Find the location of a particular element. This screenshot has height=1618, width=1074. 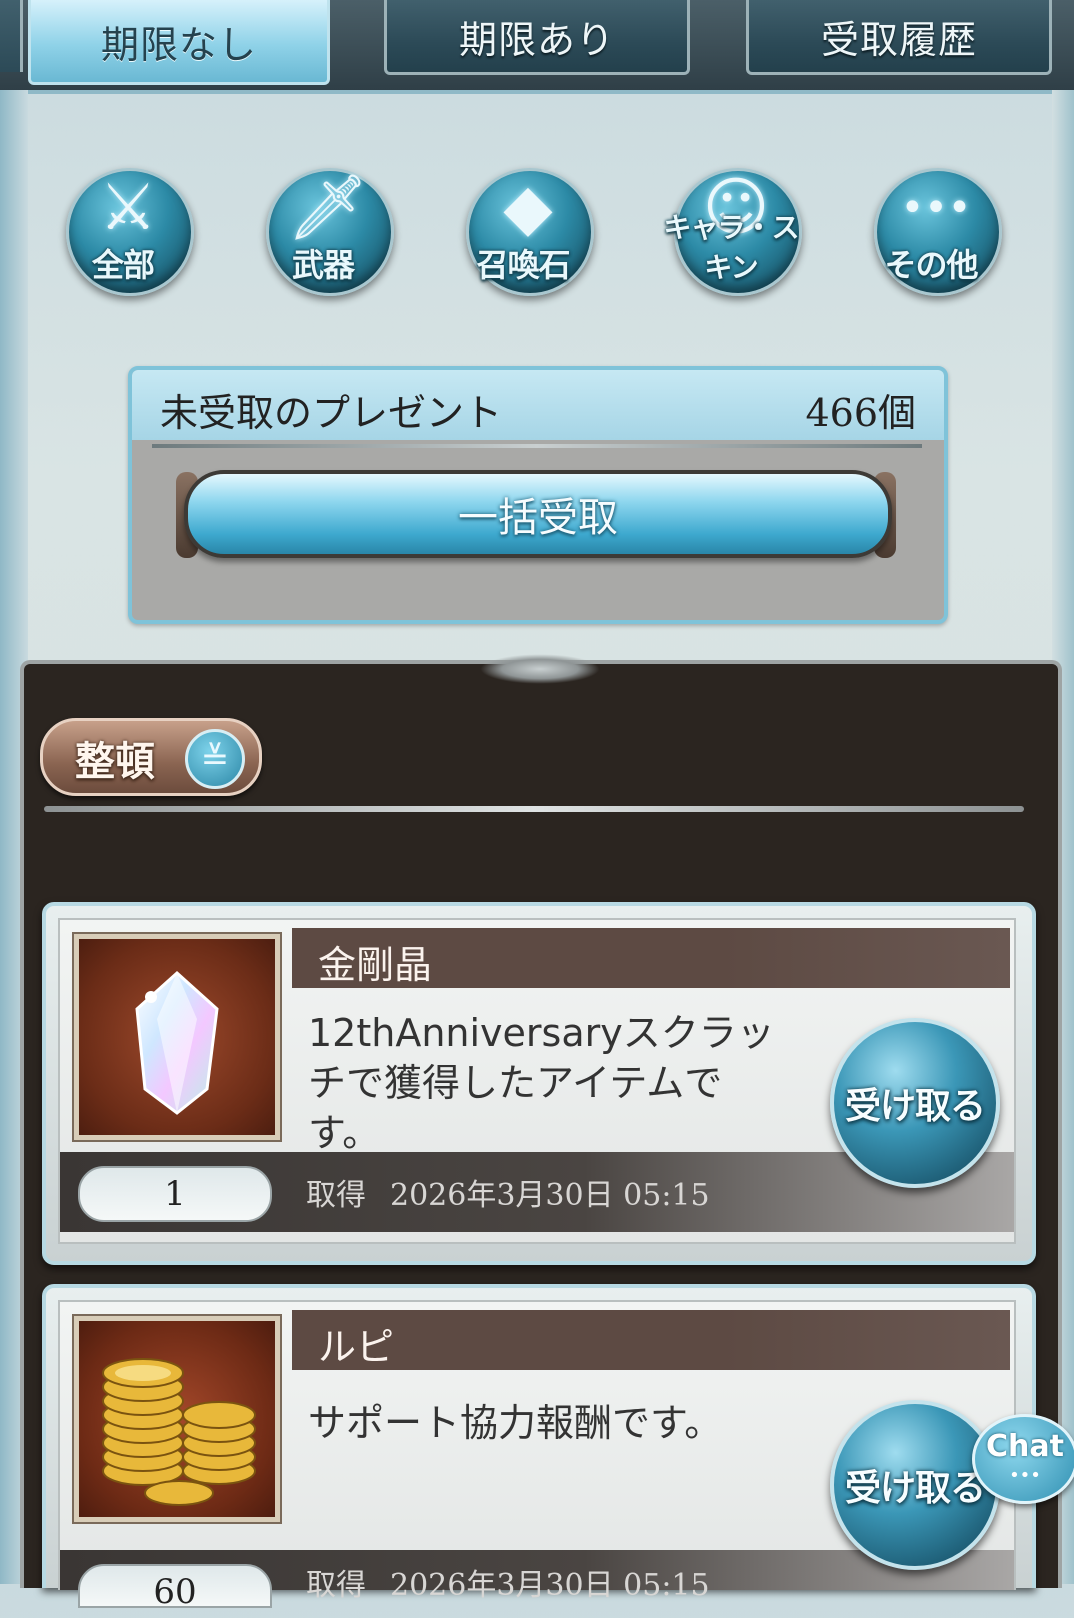

present-description: 12thAnniversaryスクラッチで獲得したアイテムです。 is located at coordinates (541, 1083).